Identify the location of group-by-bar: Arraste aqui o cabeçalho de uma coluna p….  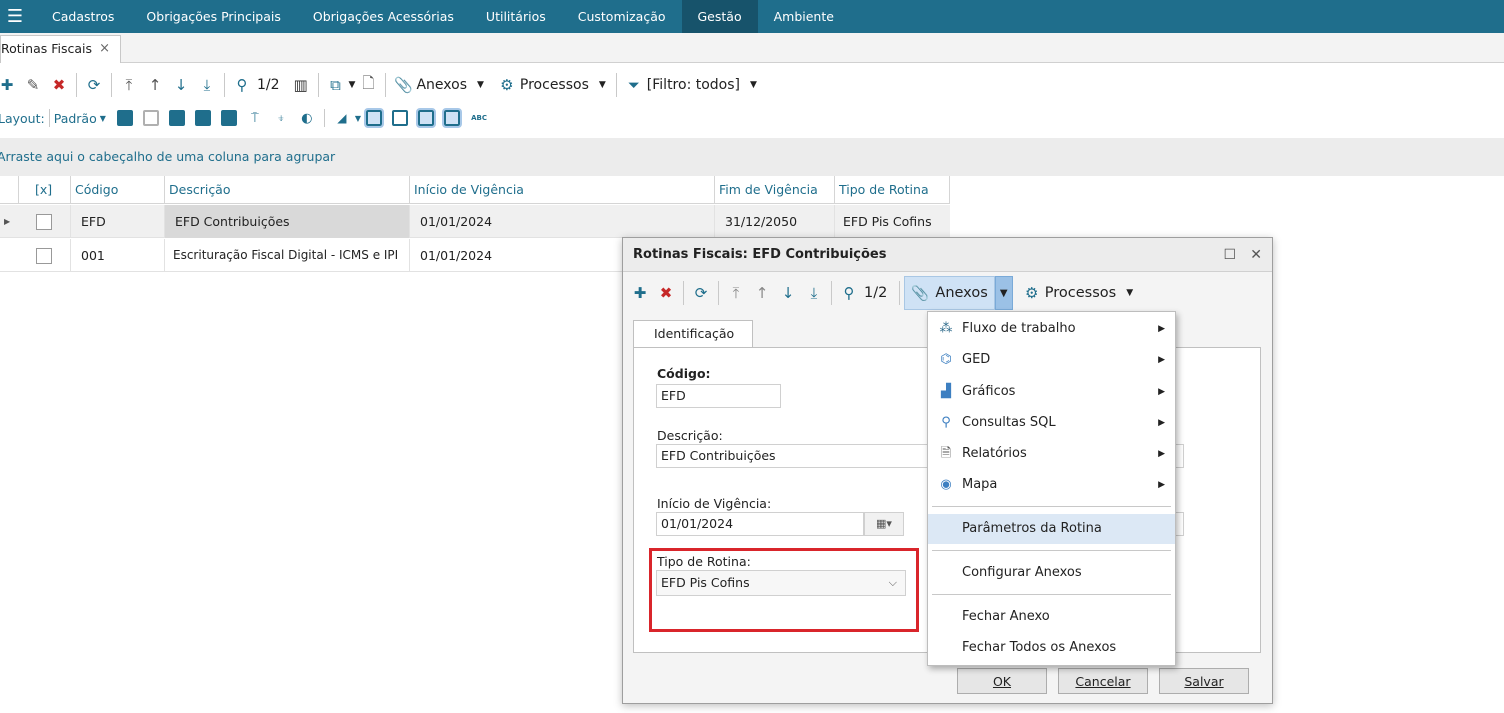
(752, 157).